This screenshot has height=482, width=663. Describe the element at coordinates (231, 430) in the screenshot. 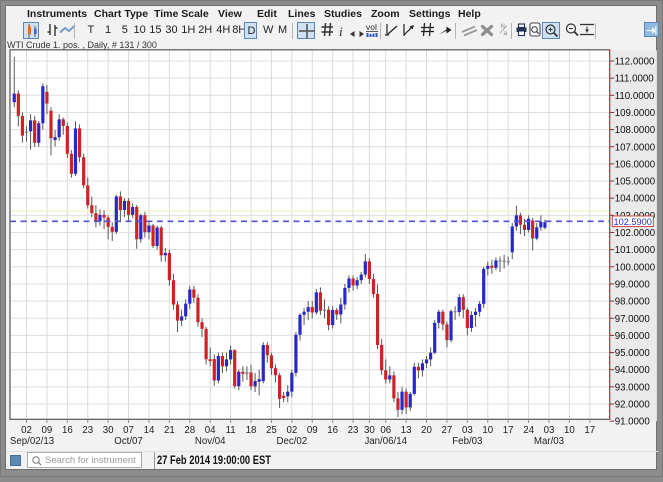

I see `svg-text: 11` at that location.